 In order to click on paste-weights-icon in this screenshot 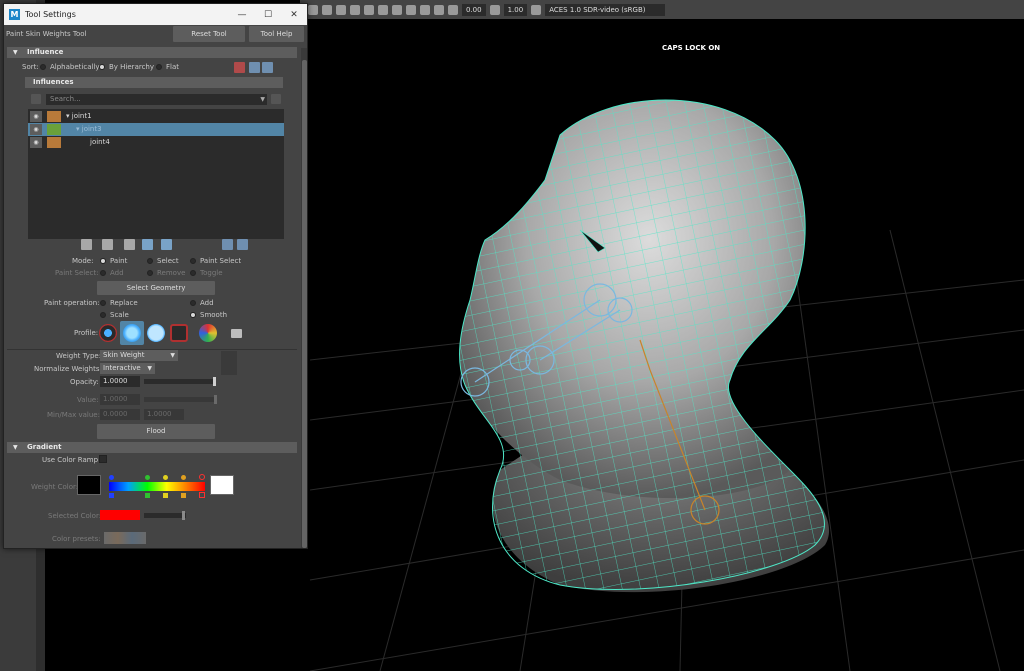, I will do `click(107, 244)`.